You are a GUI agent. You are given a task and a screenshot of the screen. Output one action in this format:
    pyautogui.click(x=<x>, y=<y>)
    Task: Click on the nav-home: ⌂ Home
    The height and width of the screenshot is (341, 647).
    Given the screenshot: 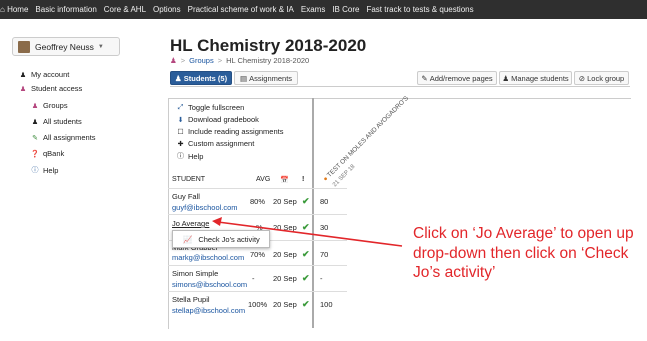 What is the action you would take?
    pyautogui.click(x=14, y=9)
    